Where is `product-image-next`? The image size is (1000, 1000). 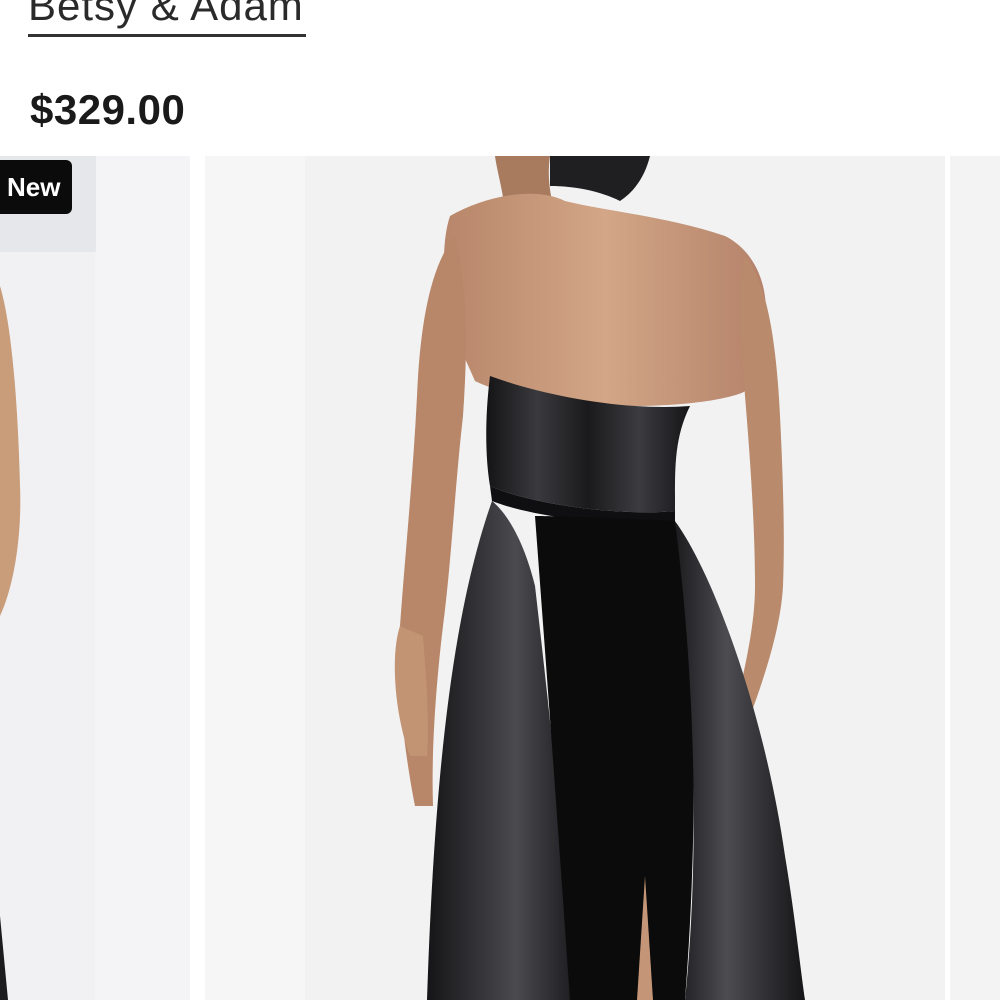 product-image-next is located at coordinates (975, 578).